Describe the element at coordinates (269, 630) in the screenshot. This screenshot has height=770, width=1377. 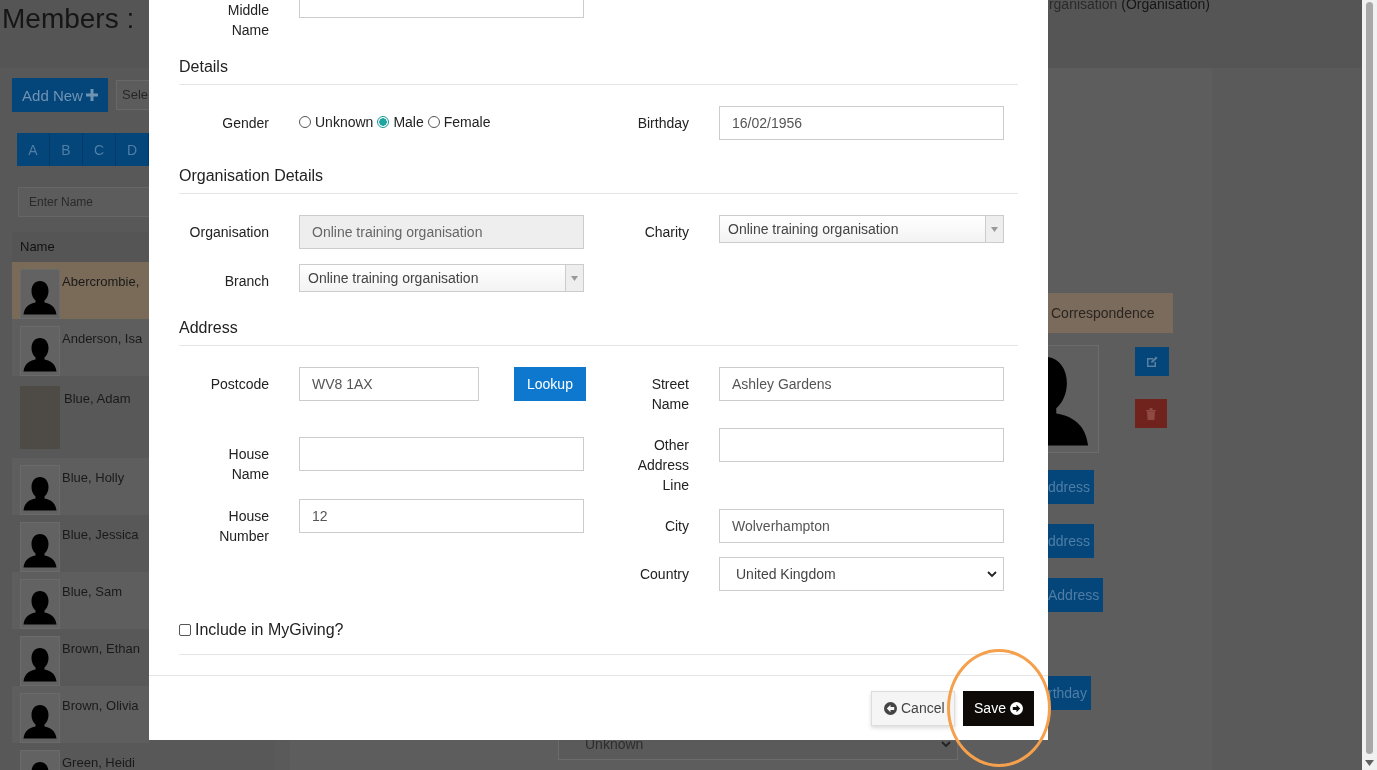
I see `checkbox-label: Include in MyGiving?` at that location.